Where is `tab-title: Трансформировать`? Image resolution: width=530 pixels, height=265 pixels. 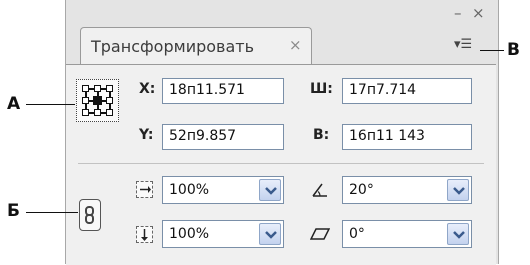
tab-title: Трансформировать is located at coordinates (173, 46).